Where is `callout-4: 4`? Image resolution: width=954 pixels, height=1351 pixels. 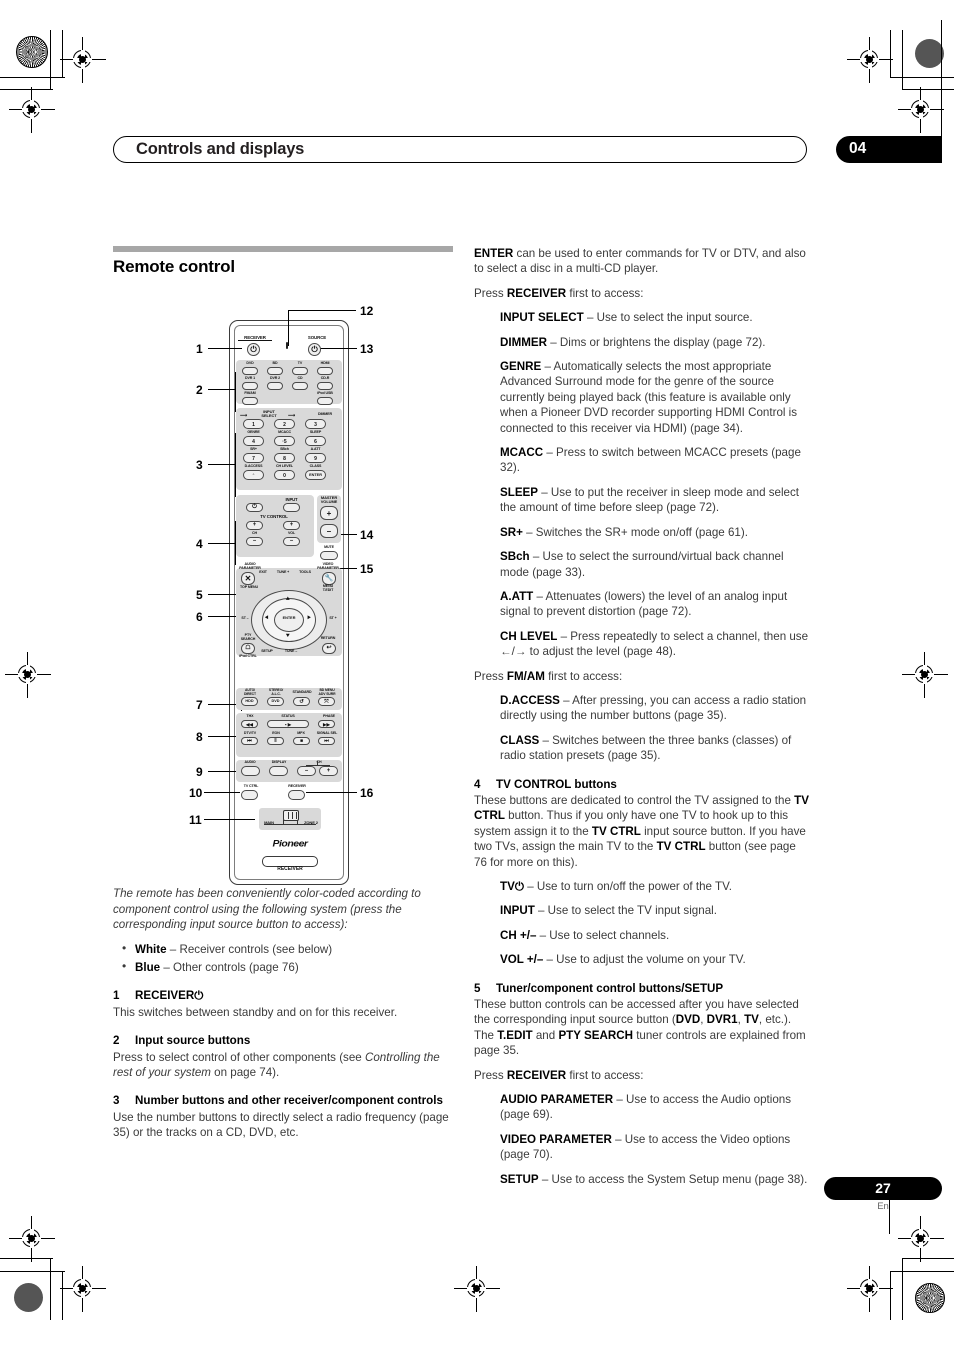 callout-4: 4 is located at coordinates (199, 544).